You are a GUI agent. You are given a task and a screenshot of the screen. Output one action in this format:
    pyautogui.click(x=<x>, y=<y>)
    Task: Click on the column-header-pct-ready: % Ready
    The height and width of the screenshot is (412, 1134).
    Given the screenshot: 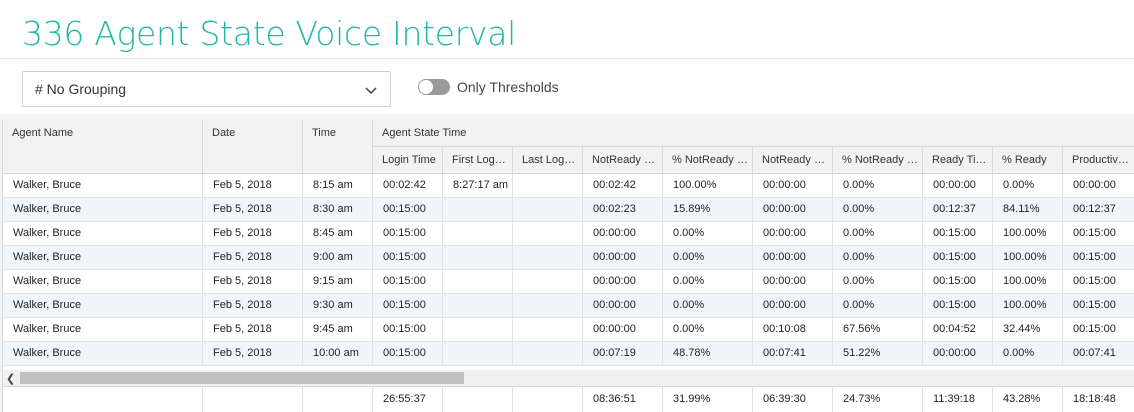 What is the action you would take?
    pyautogui.click(x=1028, y=160)
    